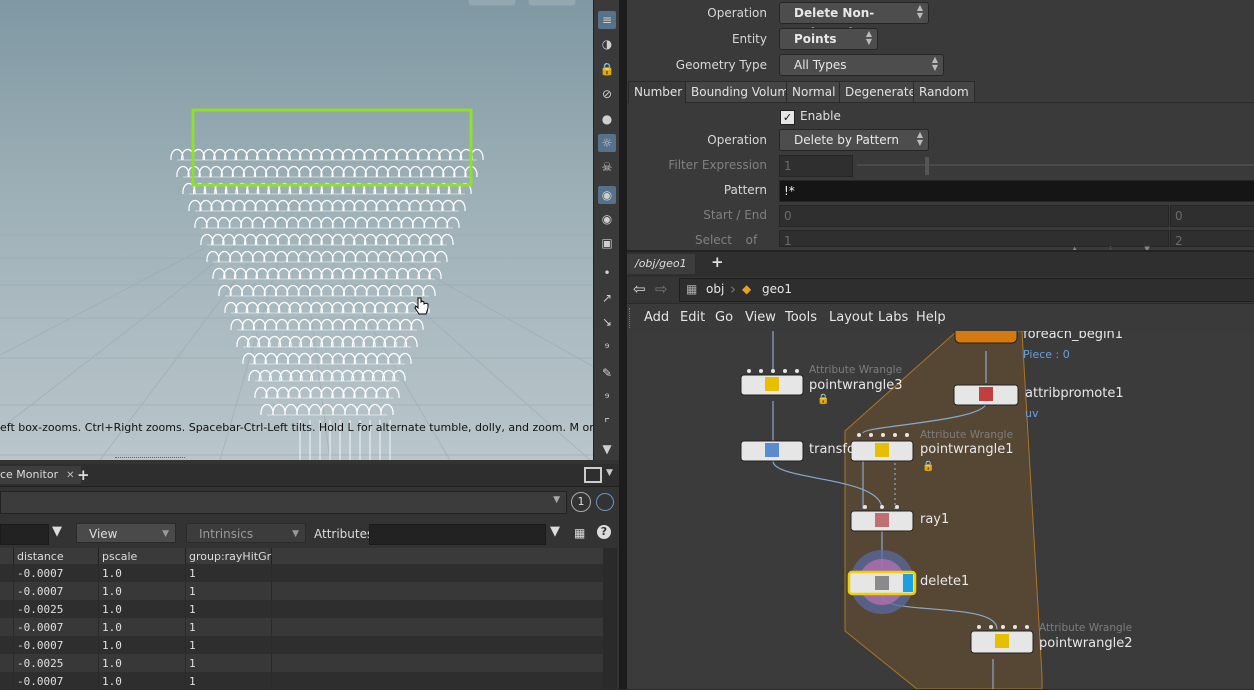  What do you see at coordinates (606, 230) in the screenshot?
I see `viewport-toolbar: ≡ ◑ 🔒 ⊘ ● ☼ ☠ ◉ ◉ ▣ • ↗ ↘ ⁹ ✎ ⁹ ⌜ ▼` at bounding box center [606, 230].